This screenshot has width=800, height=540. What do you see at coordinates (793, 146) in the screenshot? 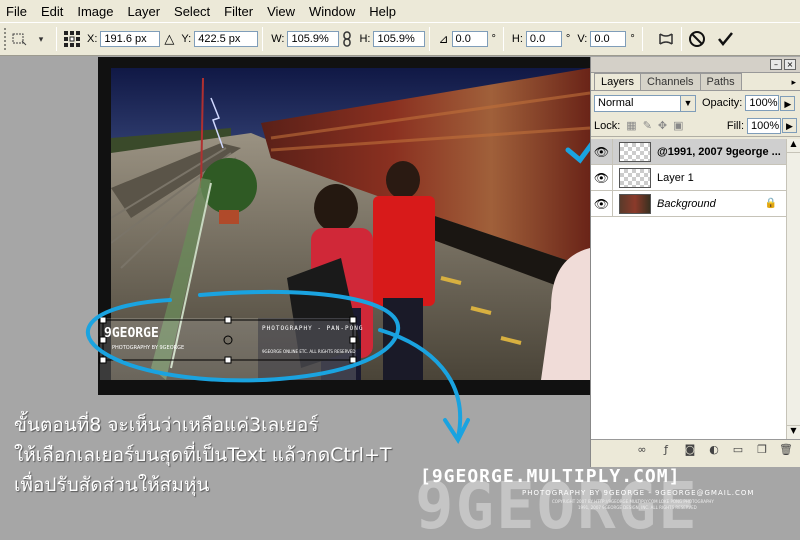
I see `scroll-up-icon: ▲` at bounding box center [793, 146].